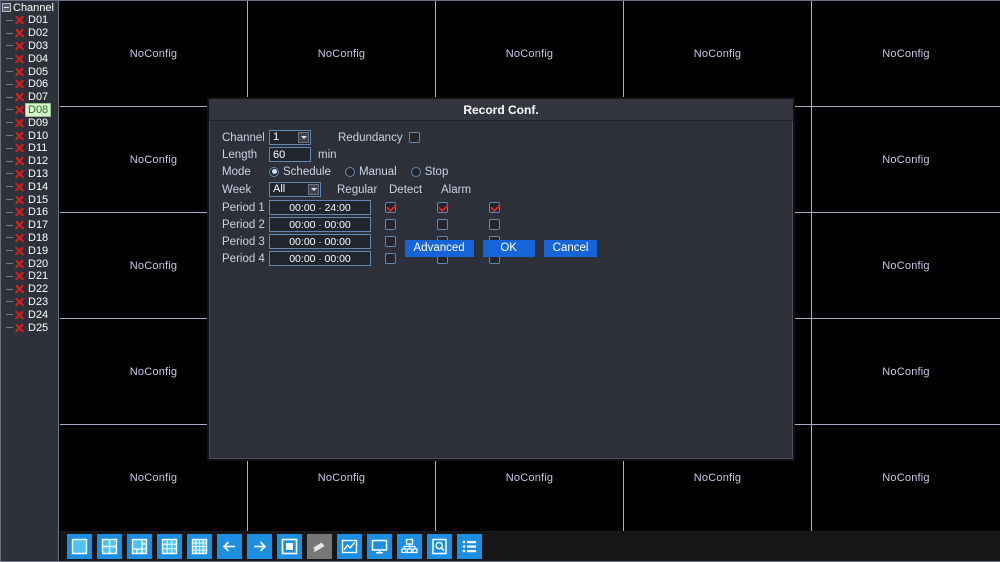  I want to click on channel-tree-item: D05, so click(29, 71).